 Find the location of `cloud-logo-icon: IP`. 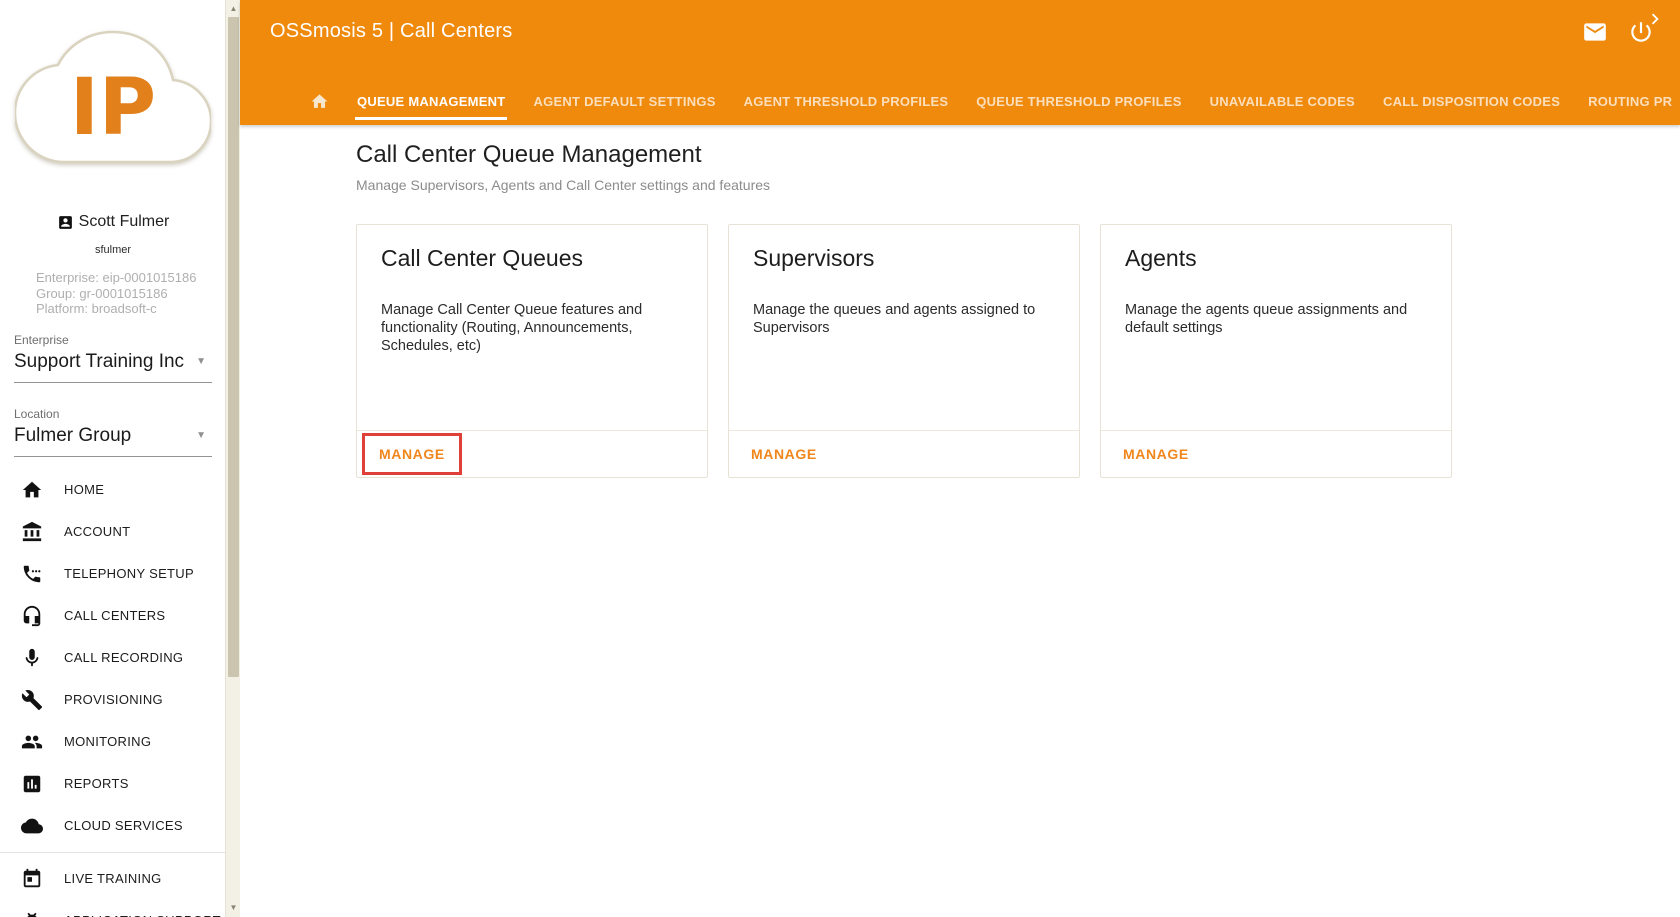

cloud-logo-icon: IP is located at coordinates (113, 97).